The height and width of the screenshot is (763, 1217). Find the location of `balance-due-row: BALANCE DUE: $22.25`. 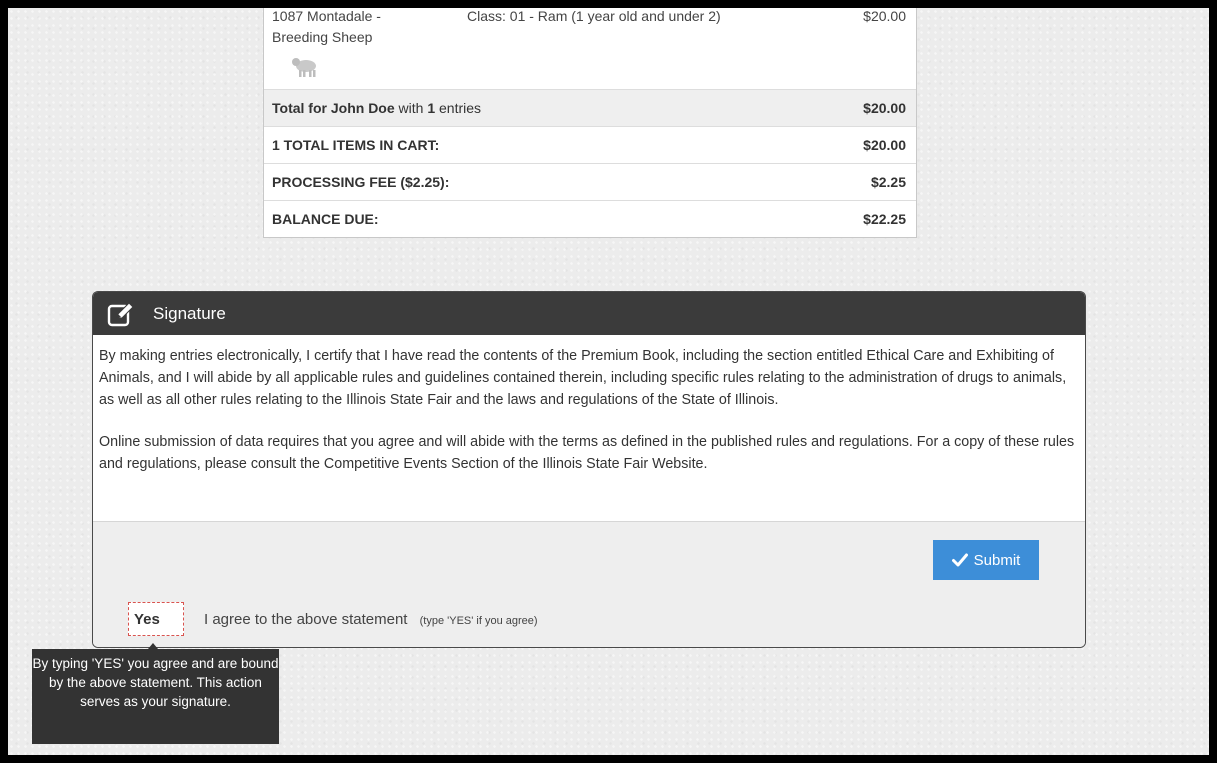

balance-due-row: BALANCE DUE: $22.25 is located at coordinates (590, 219).